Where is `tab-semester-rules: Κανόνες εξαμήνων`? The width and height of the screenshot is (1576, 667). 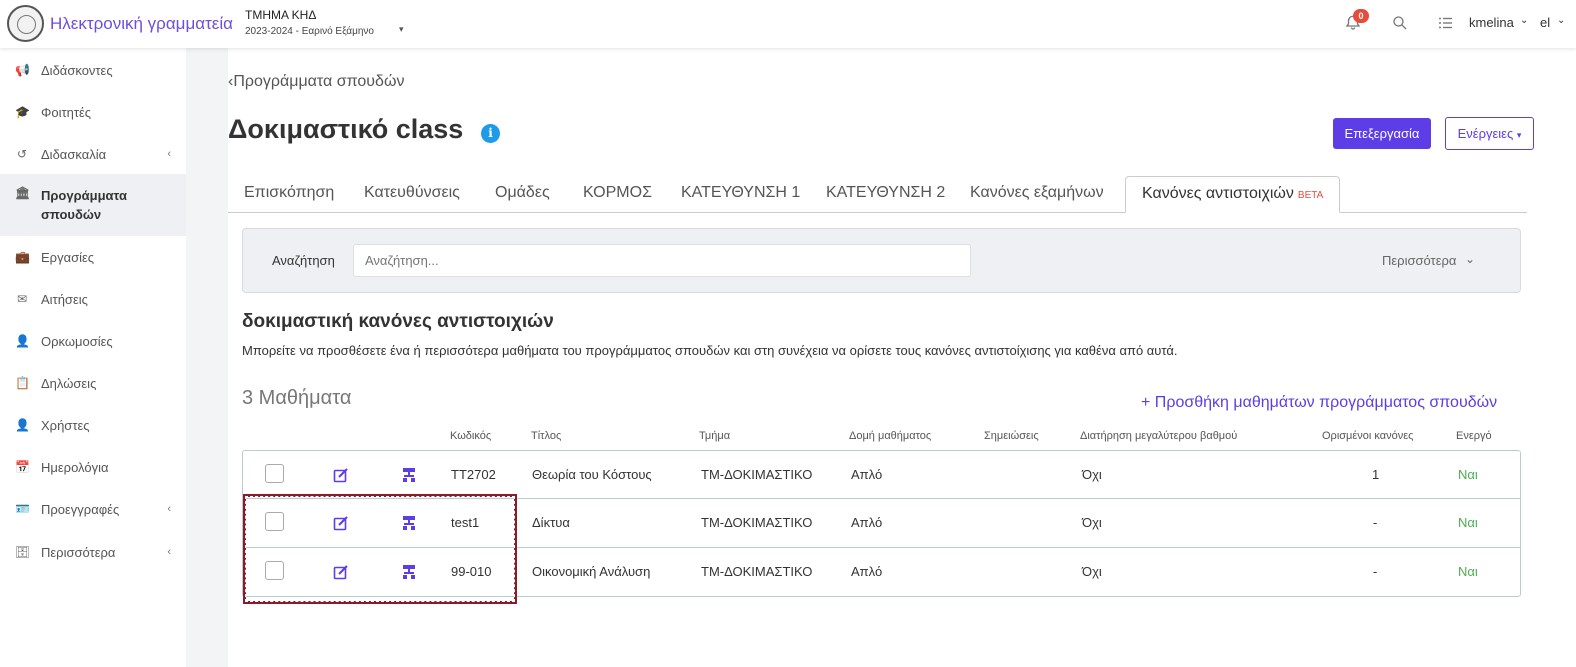 tab-semester-rules: Κανόνες εξαμήνων is located at coordinates (1037, 194).